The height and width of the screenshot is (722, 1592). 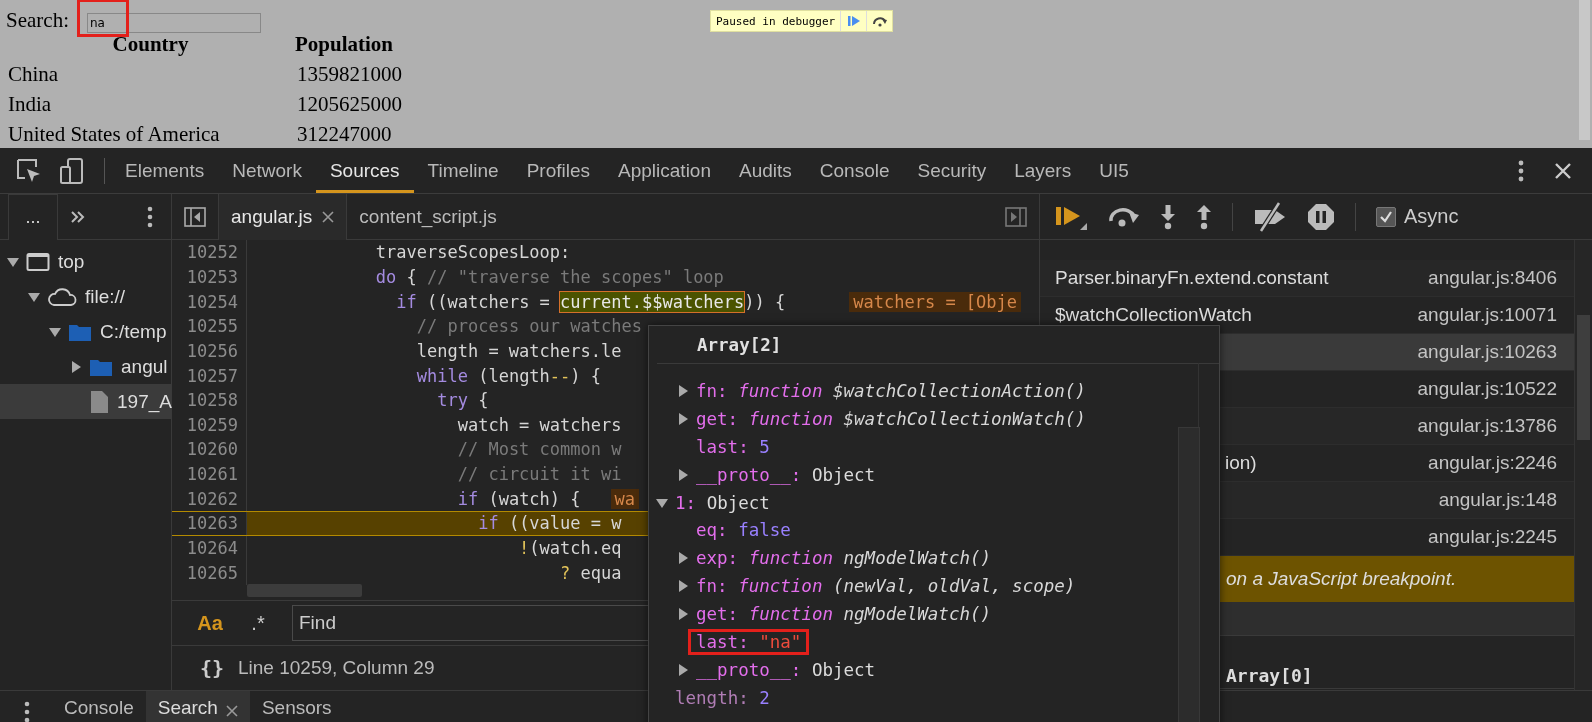 What do you see at coordinates (539, 449) in the screenshot?
I see `code-text: // Most common w` at bounding box center [539, 449].